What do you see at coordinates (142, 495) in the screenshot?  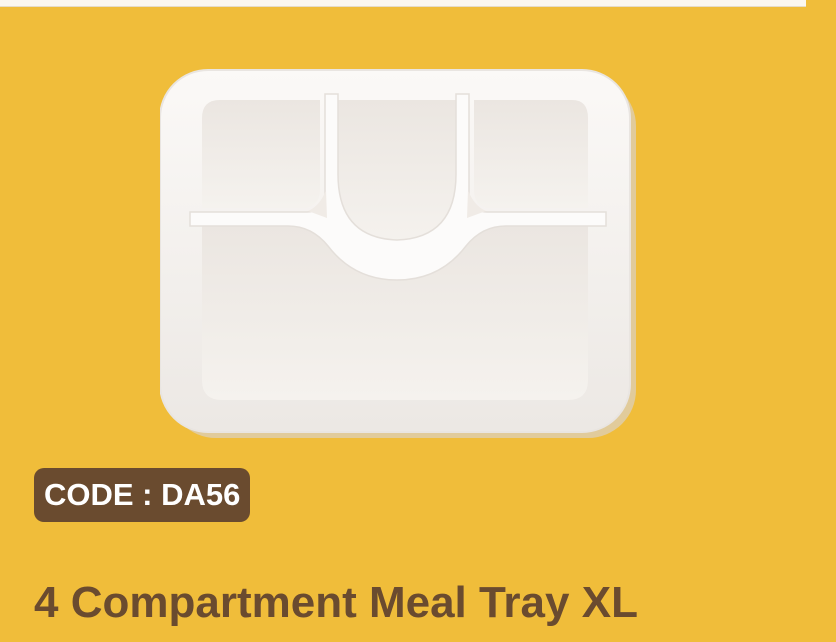 I see `product-code-badge: CODE : DA56` at bounding box center [142, 495].